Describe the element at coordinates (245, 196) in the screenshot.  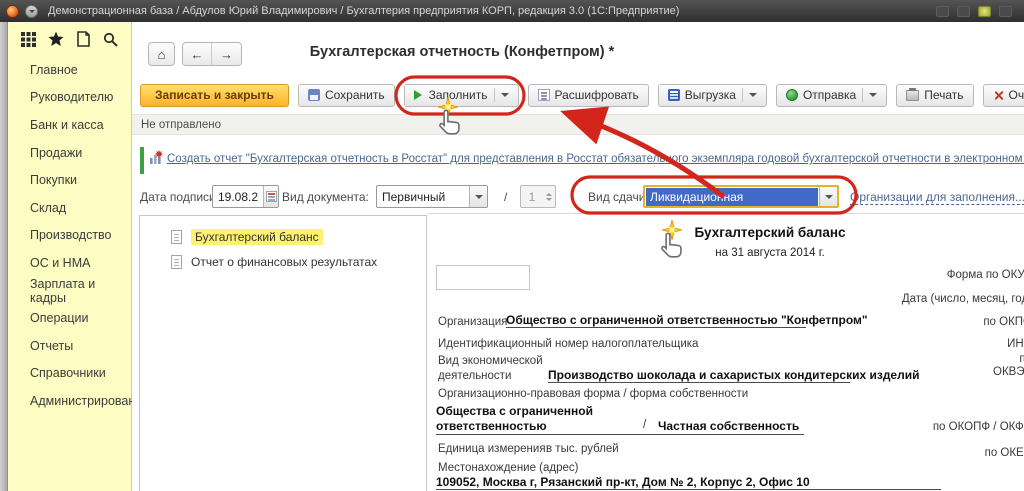
I see `sign-date-field: 19.08.2` at that location.